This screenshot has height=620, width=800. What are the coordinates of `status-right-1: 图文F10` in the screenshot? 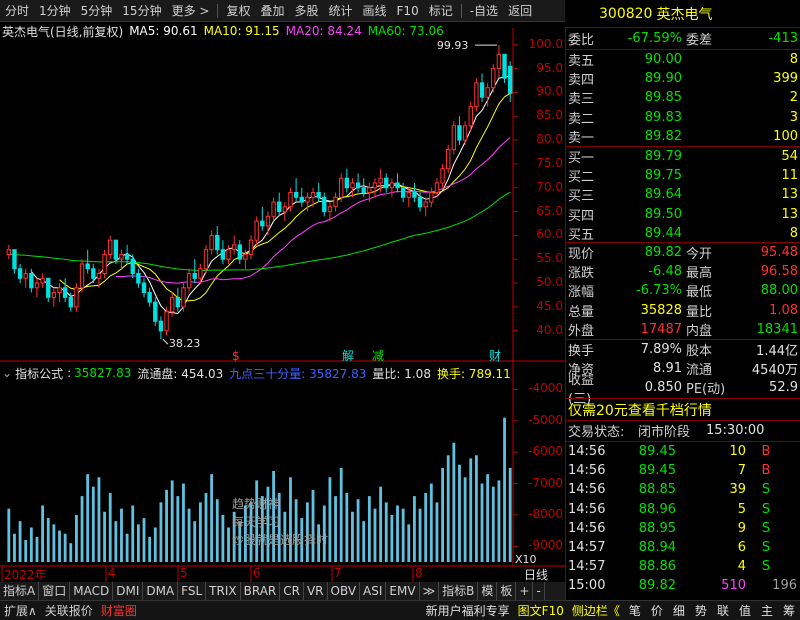 It's located at (541, 610).